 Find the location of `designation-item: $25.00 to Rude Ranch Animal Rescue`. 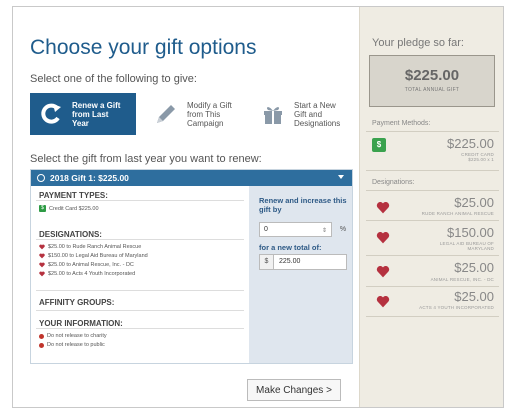

designation-item: $25.00 to Rude Ranch Animal Rescue is located at coordinates (90, 247).